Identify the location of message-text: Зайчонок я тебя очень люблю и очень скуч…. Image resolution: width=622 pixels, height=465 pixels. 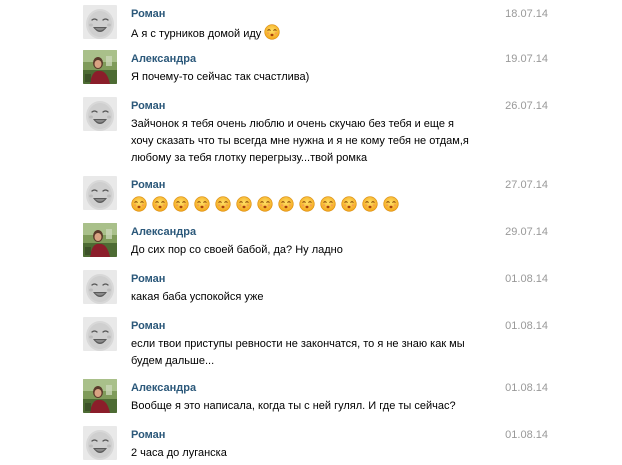
(308, 141).